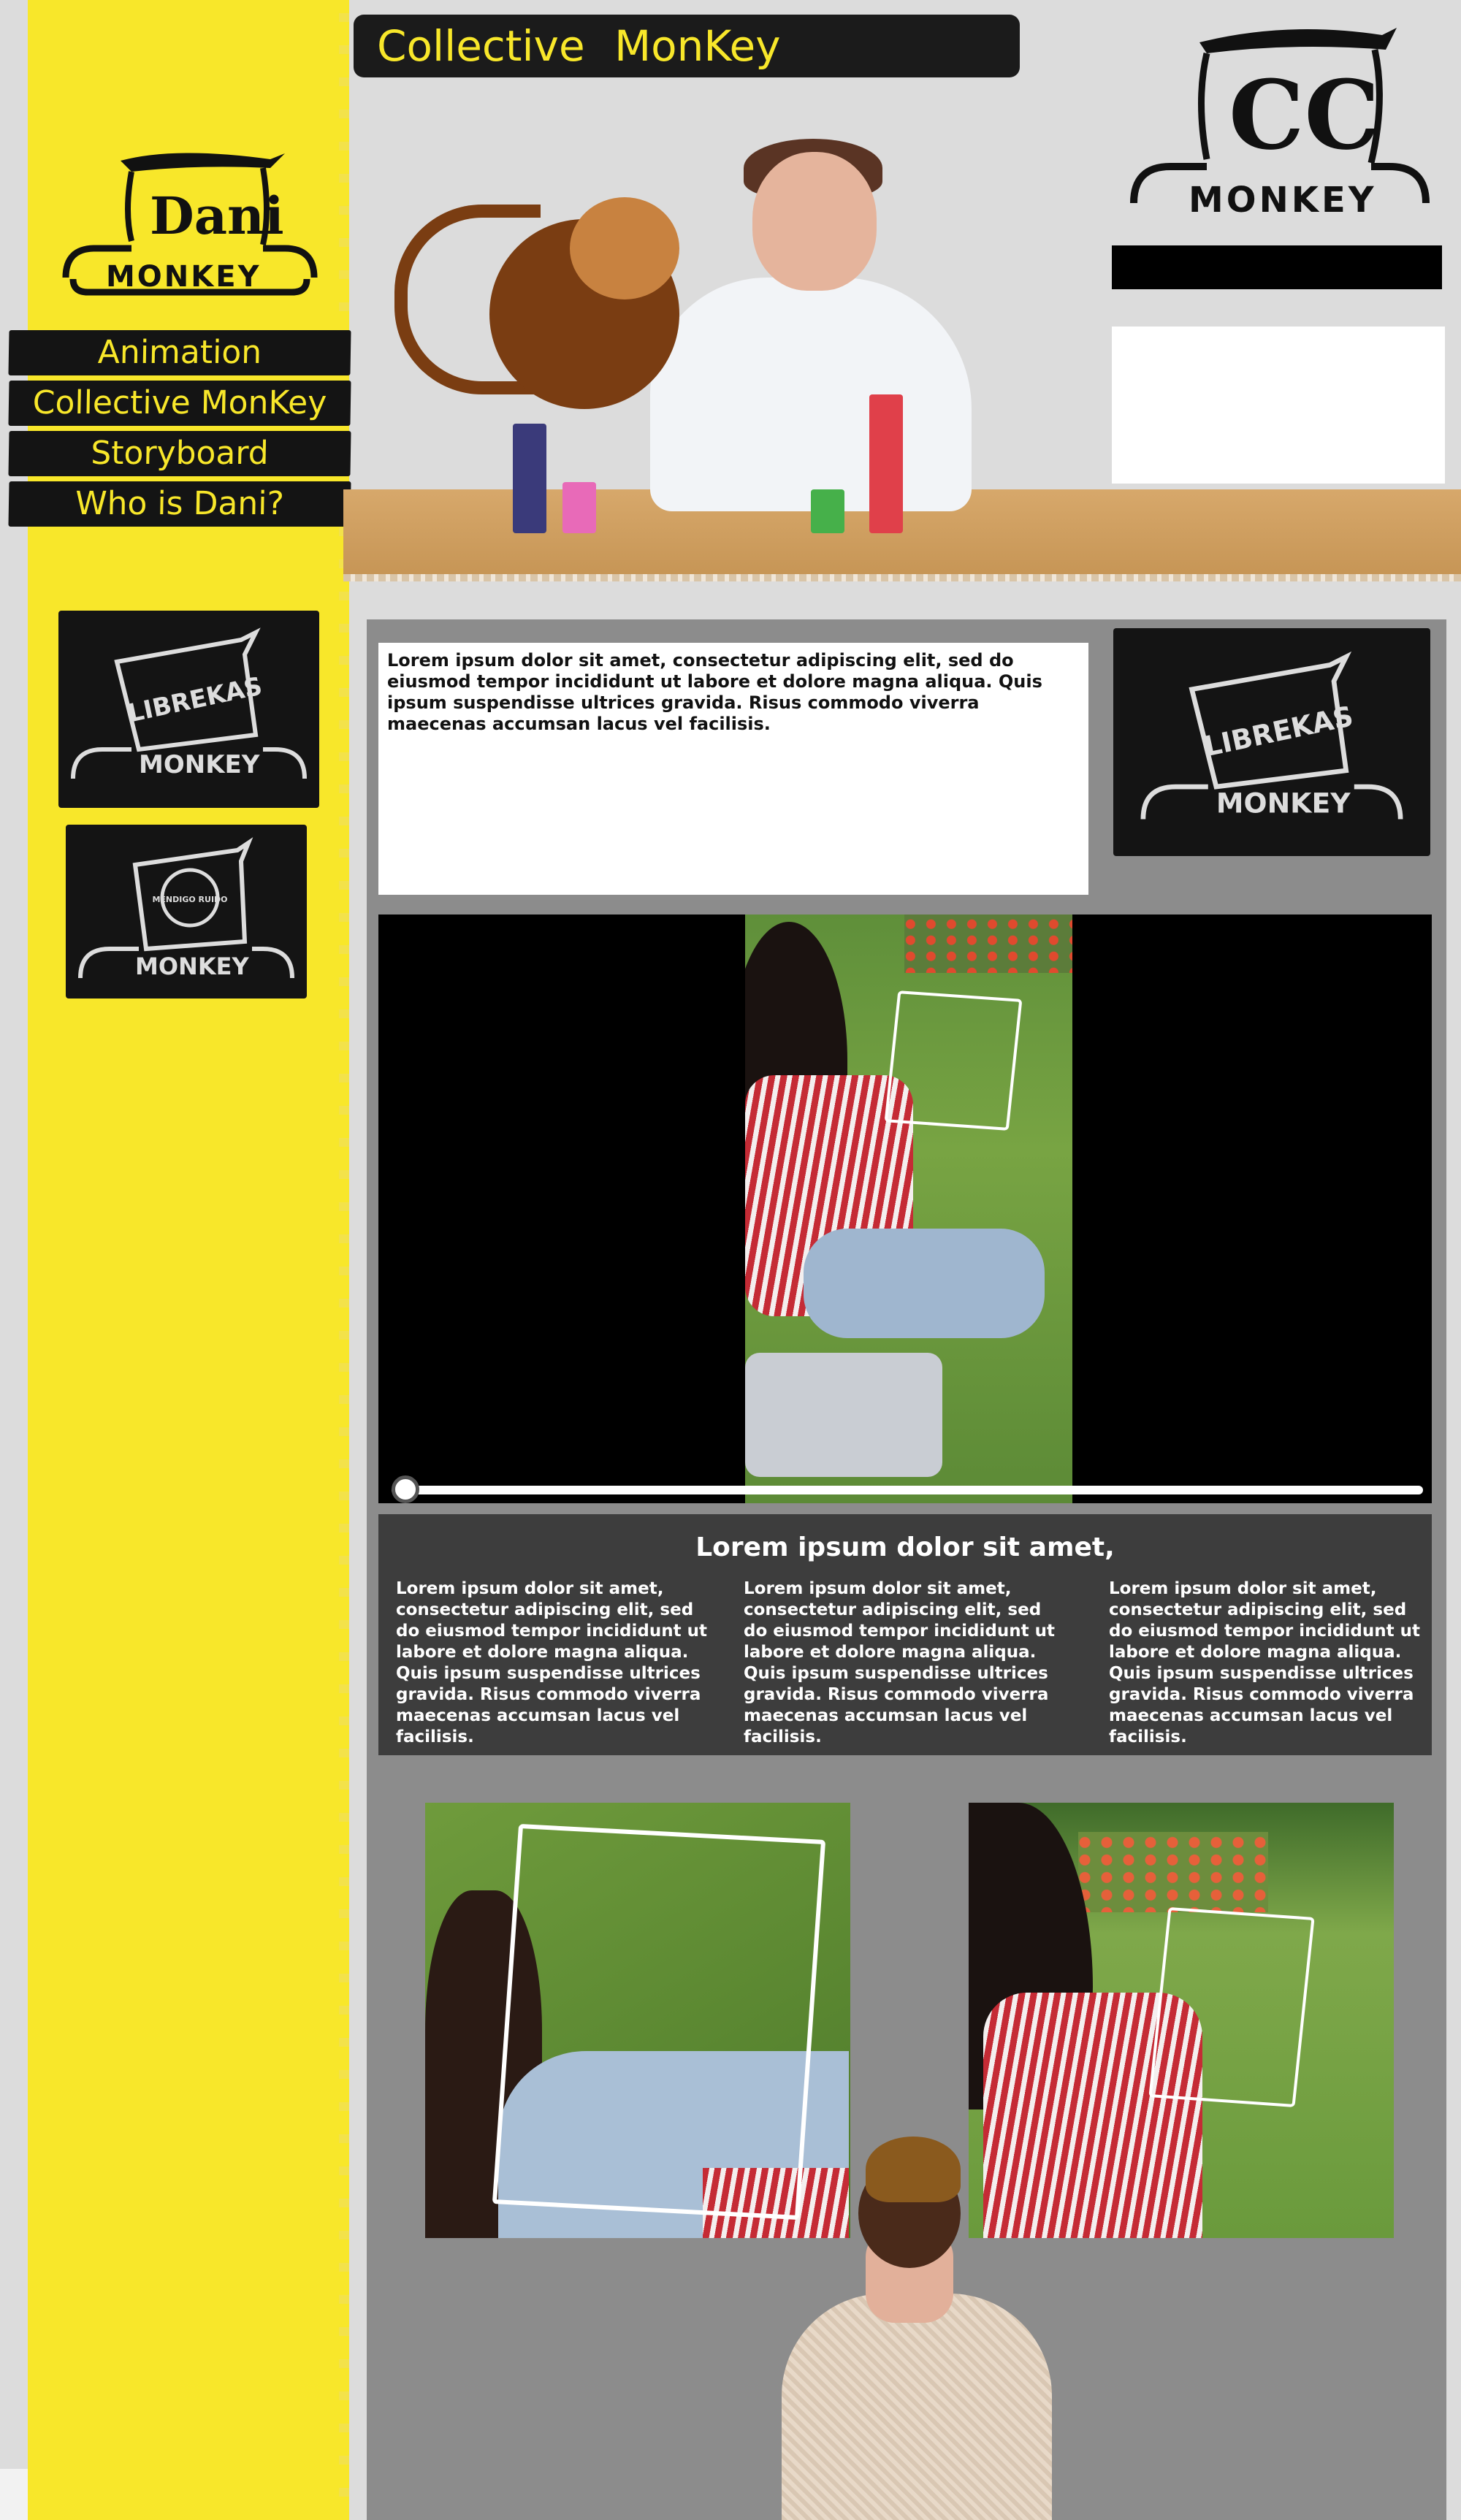 Image resolution: width=1461 pixels, height=2520 pixels. I want to click on site-title-banner: Collective MonKey, so click(687, 46).